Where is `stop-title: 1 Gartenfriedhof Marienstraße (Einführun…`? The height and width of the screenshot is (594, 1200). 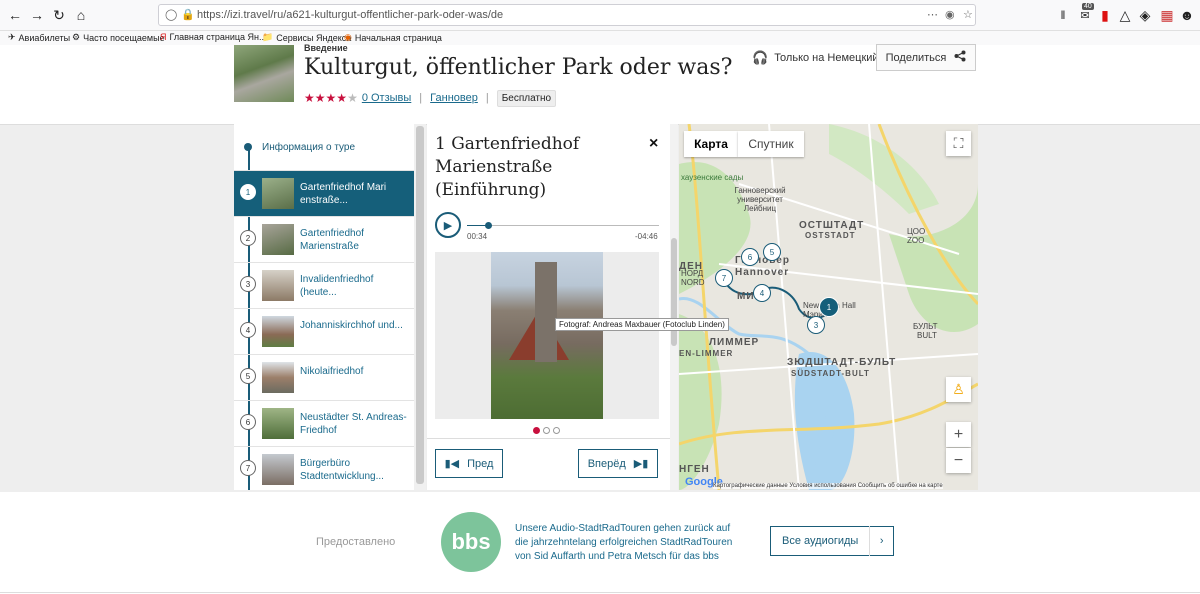 stop-title: 1 Gartenfriedhof Marienstraße (Einführun… is located at coordinates (507, 167).